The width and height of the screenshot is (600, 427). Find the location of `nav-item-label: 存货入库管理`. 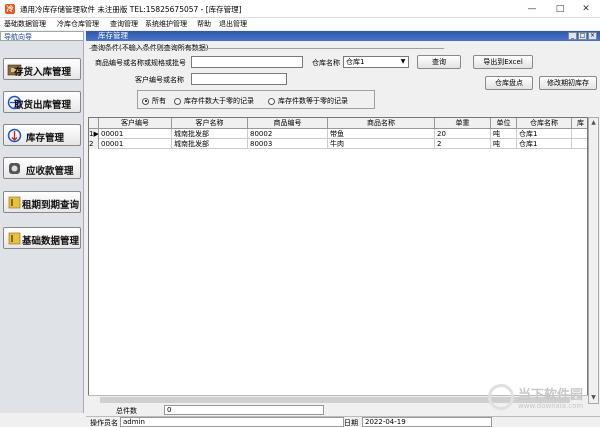

nav-item-label: 存货入库管理 is located at coordinates (43, 72).